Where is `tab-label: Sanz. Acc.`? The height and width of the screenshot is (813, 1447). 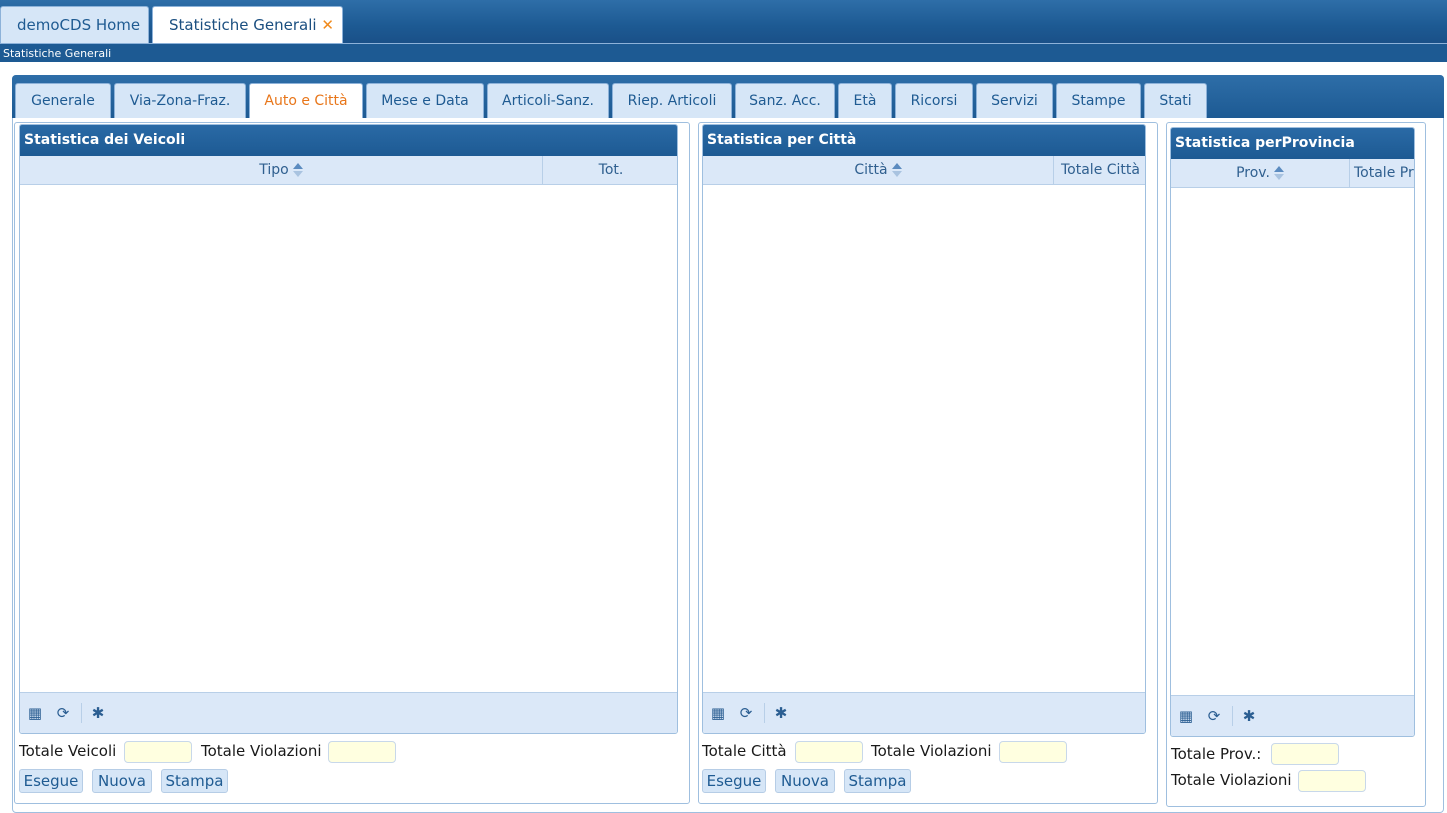 tab-label: Sanz. Acc. is located at coordinates (785, 101).